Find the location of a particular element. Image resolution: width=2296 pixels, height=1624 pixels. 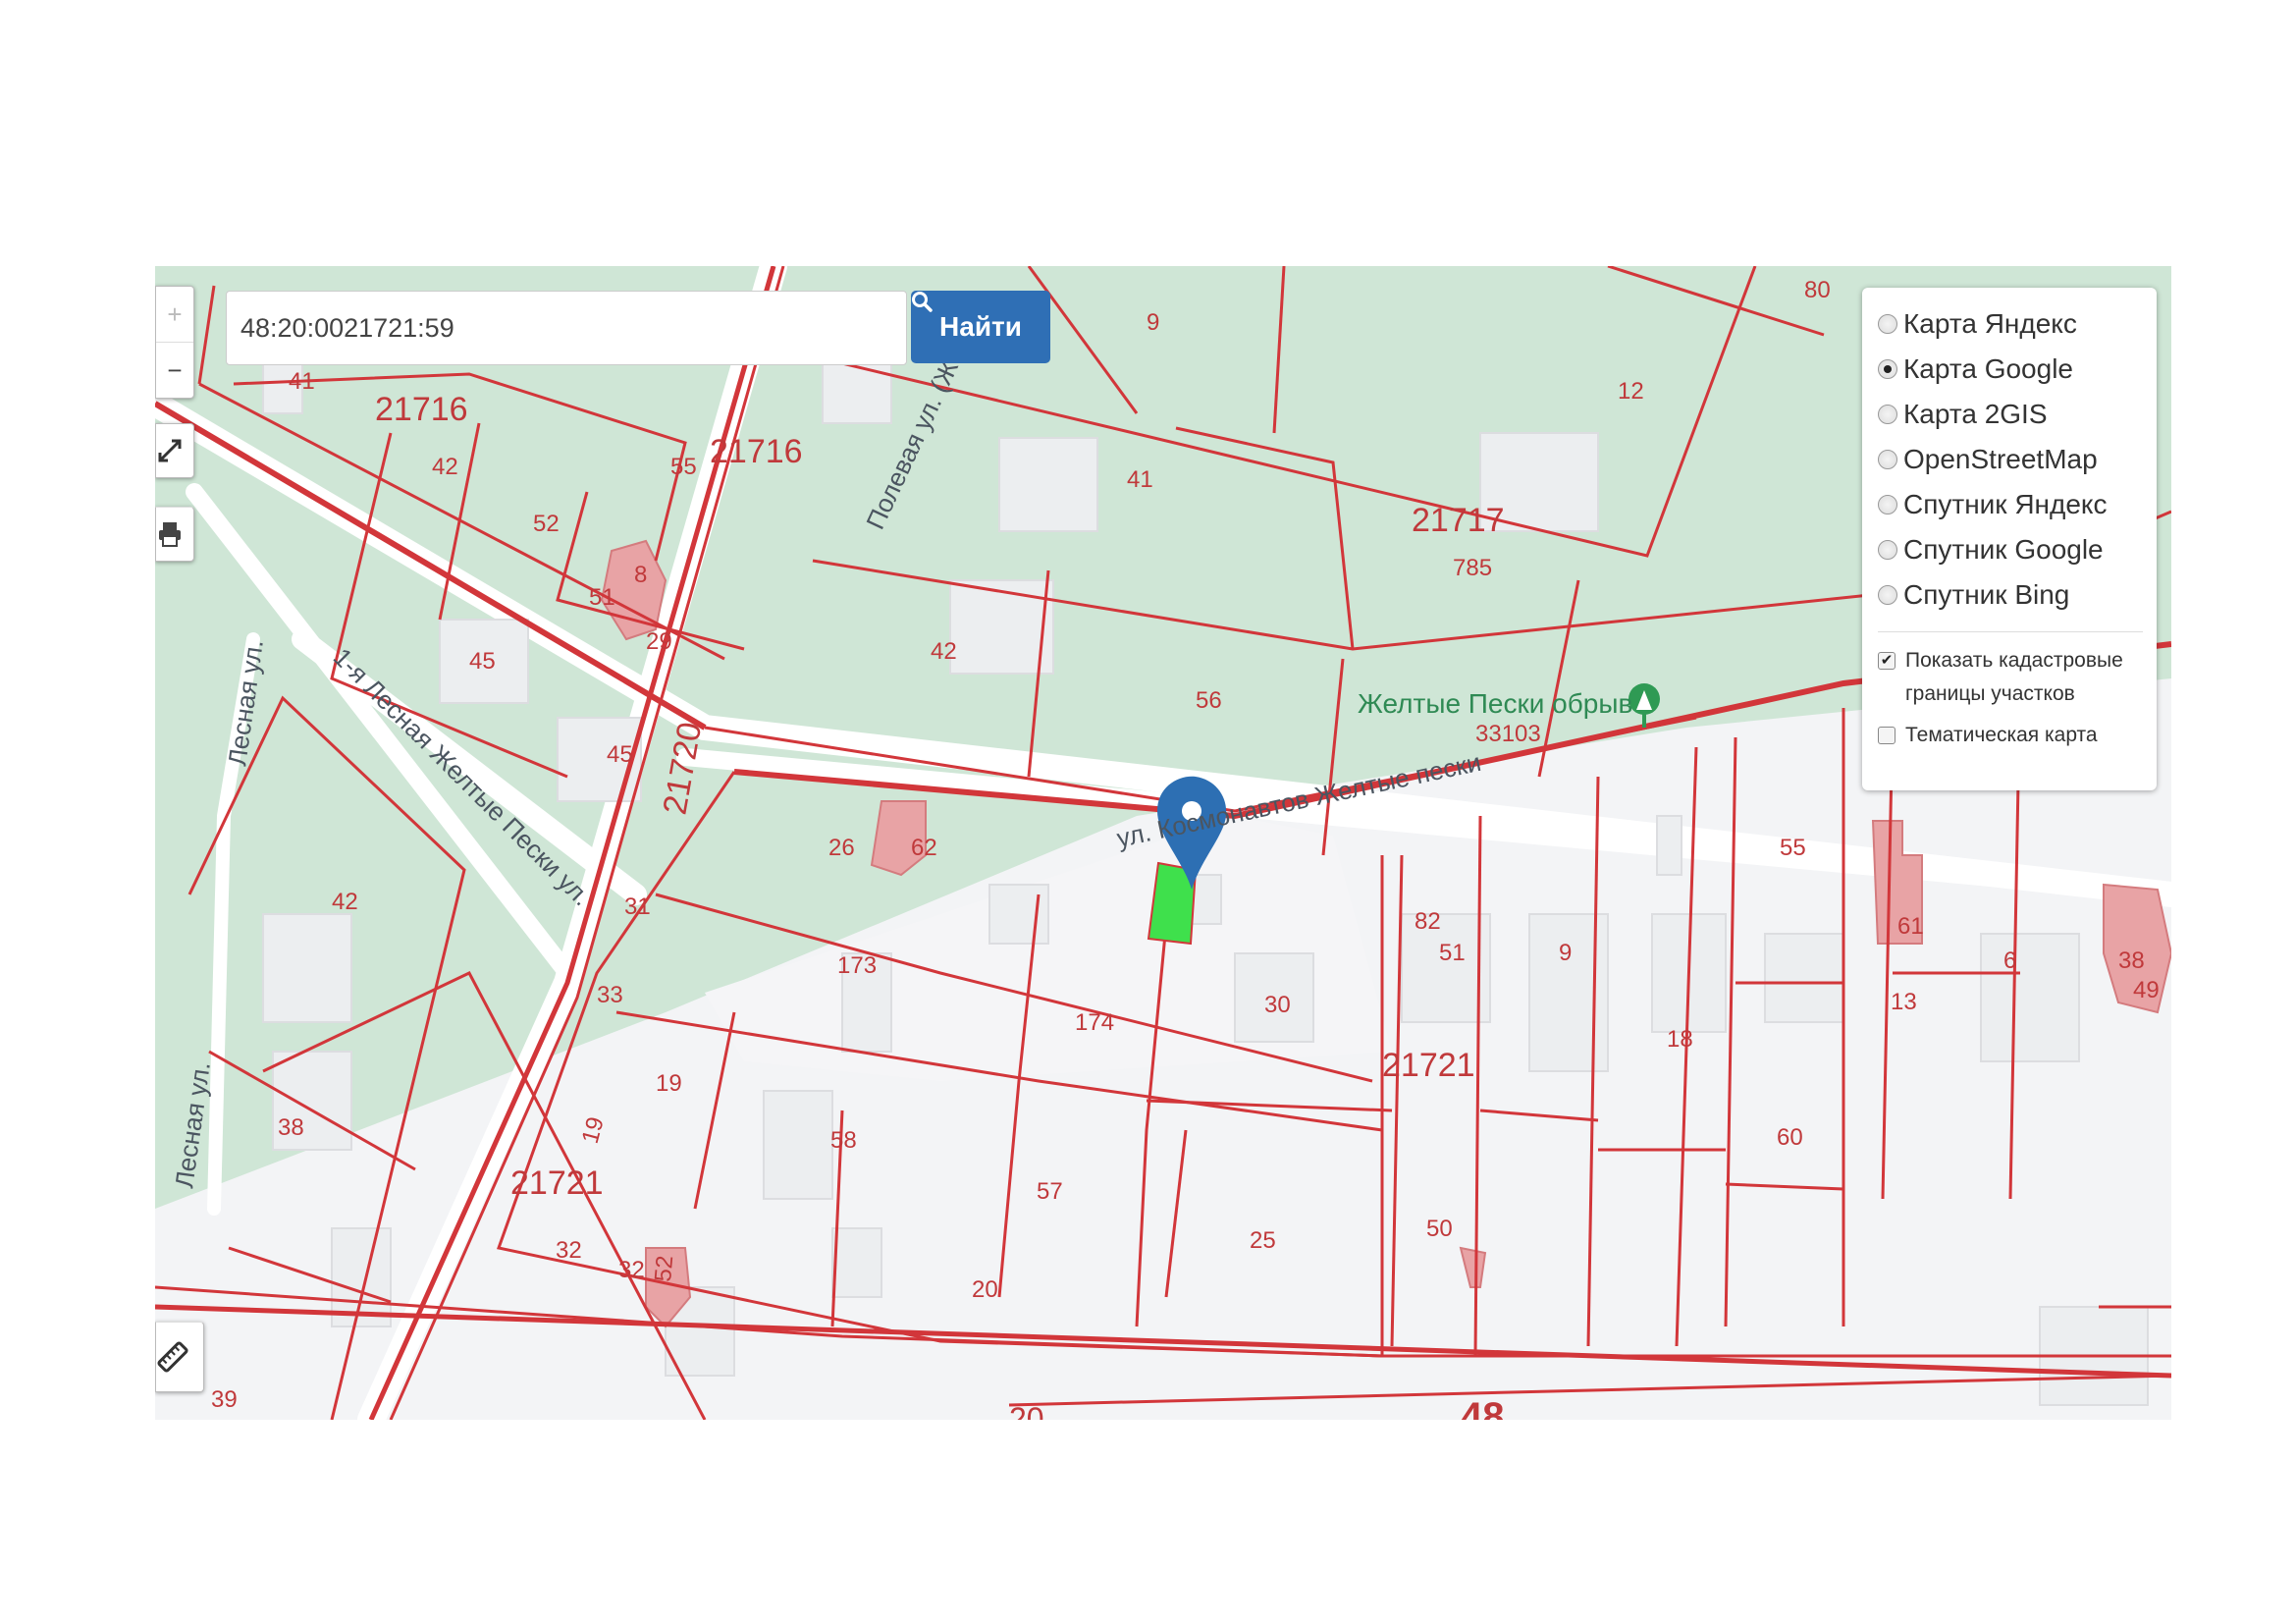

search-icon is located at coordinates (922, 302).